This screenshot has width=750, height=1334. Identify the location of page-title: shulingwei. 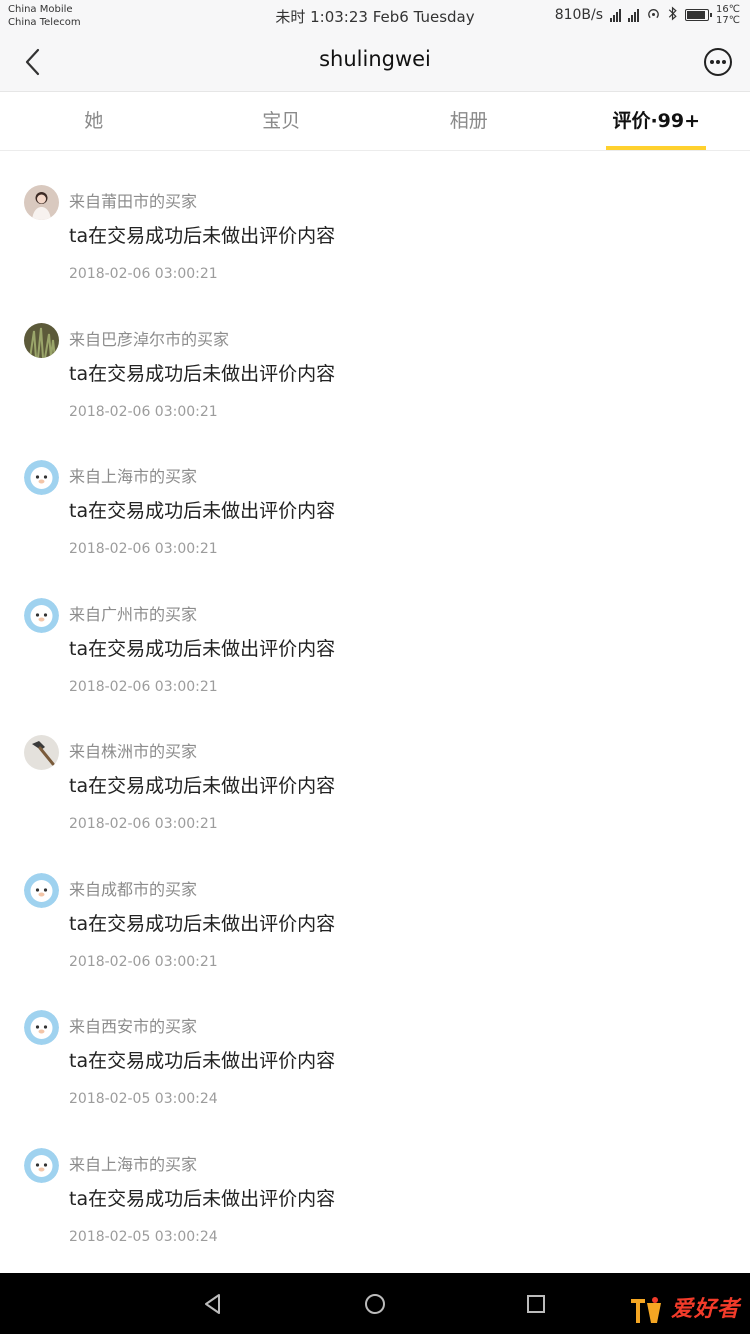
(375, 59).